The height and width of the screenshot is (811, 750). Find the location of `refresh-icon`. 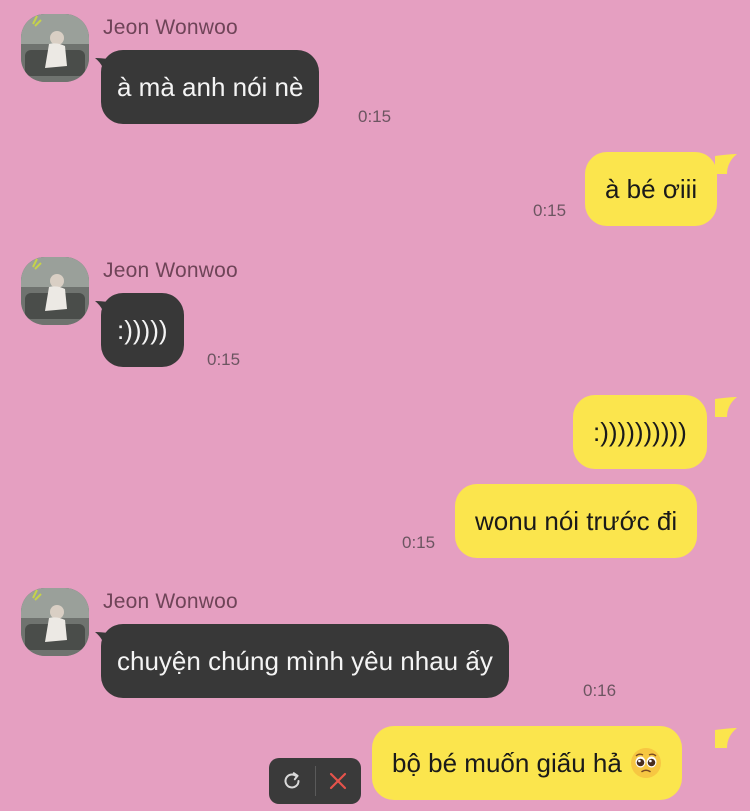

refresh-icon is located at coordinates (292, 780).